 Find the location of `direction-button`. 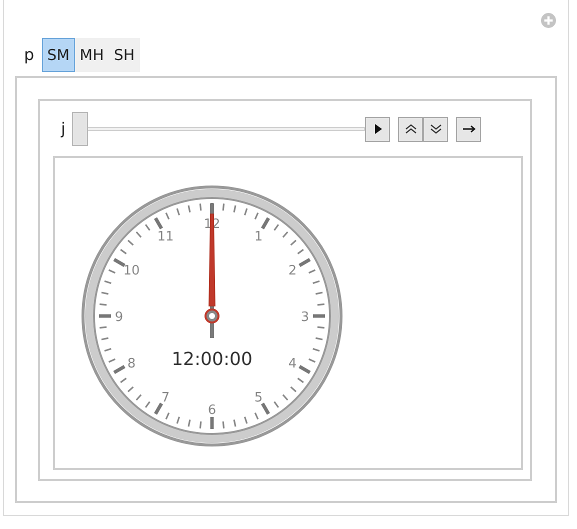

direction-button is located at coordinates (469, 129).